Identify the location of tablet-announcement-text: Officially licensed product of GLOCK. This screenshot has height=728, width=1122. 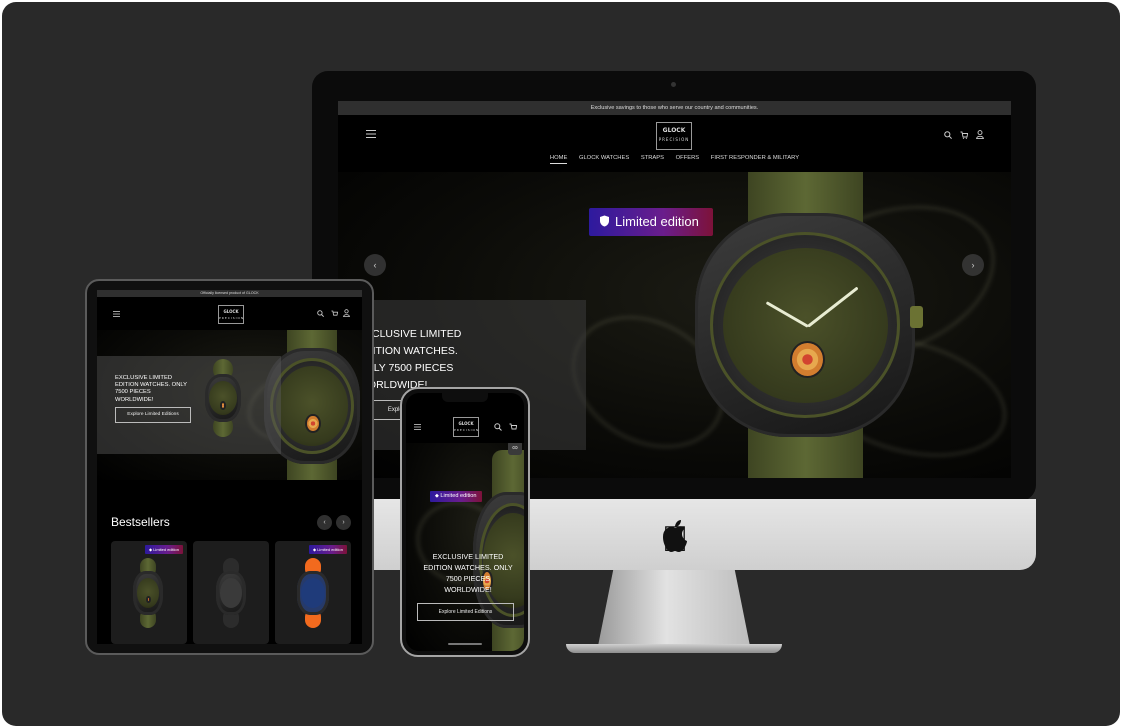
(229, 293).